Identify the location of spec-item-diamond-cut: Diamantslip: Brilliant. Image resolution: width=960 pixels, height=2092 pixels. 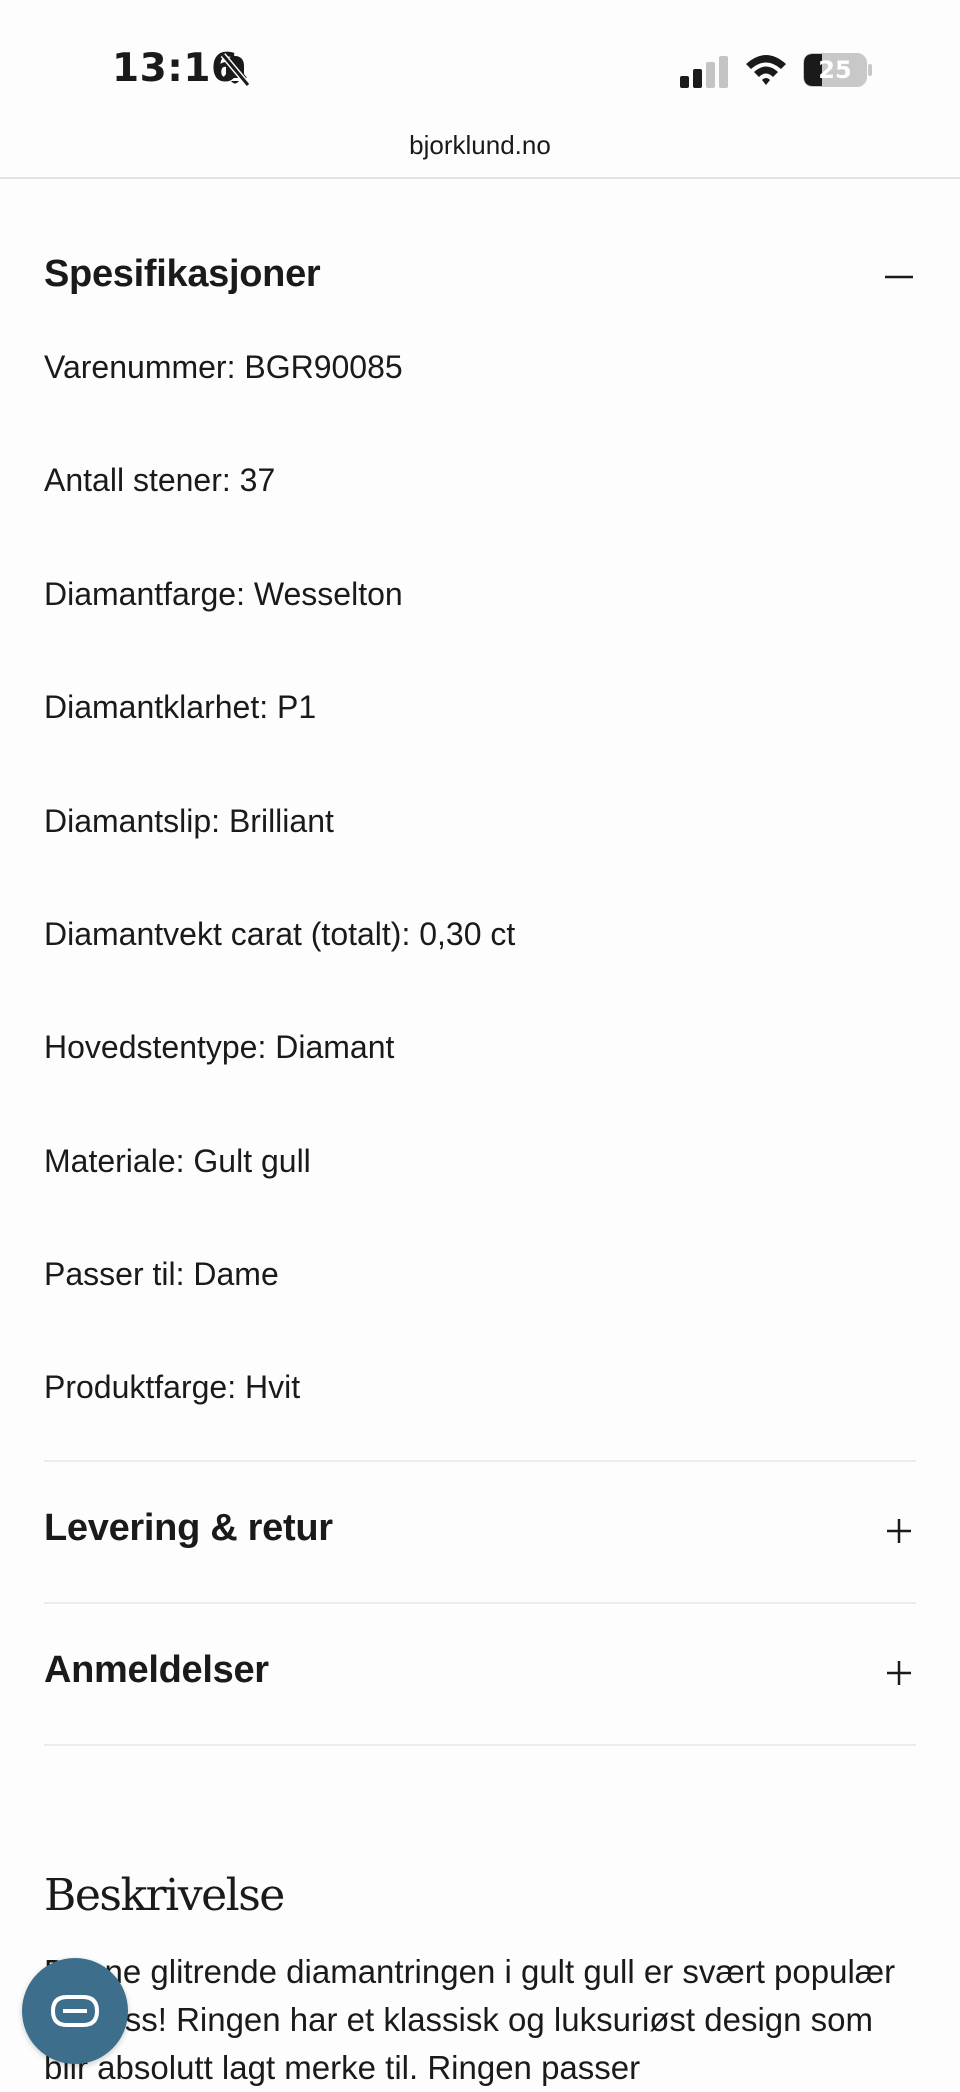
(189, 821).